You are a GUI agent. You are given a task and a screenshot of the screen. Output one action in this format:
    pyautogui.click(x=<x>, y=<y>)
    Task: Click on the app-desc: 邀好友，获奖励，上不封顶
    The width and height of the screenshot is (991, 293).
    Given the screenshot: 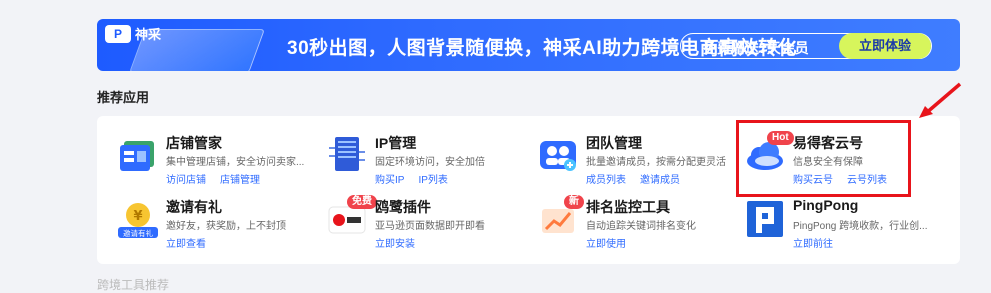 What is the action you would take?
    pyautogui.click(x=226, y=226)
    